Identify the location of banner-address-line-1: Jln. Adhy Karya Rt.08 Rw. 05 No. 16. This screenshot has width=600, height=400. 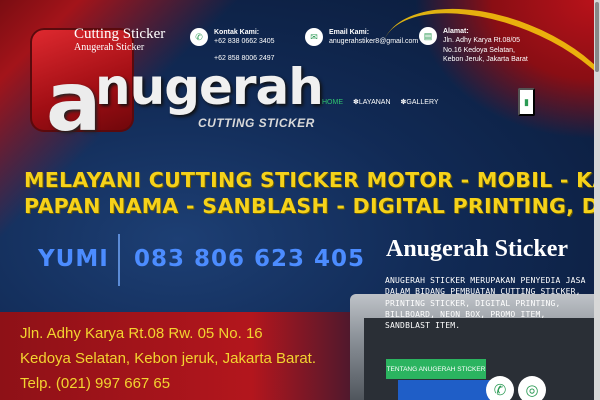
(141, 333).